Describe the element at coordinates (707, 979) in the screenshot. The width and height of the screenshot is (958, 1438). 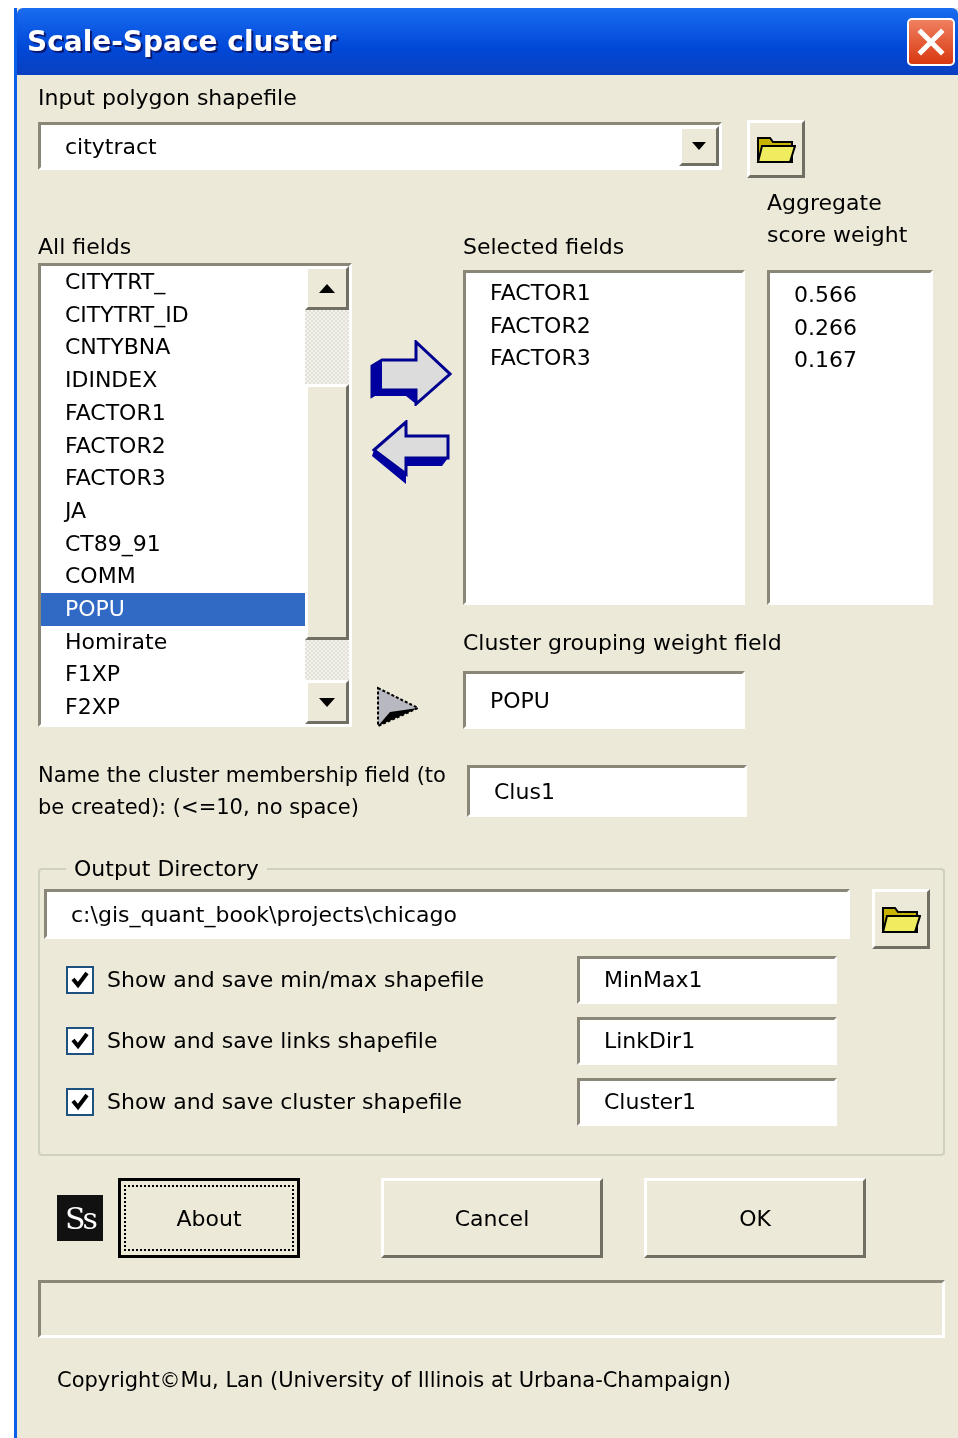
I see `filename-field: MinMax1` at that location.